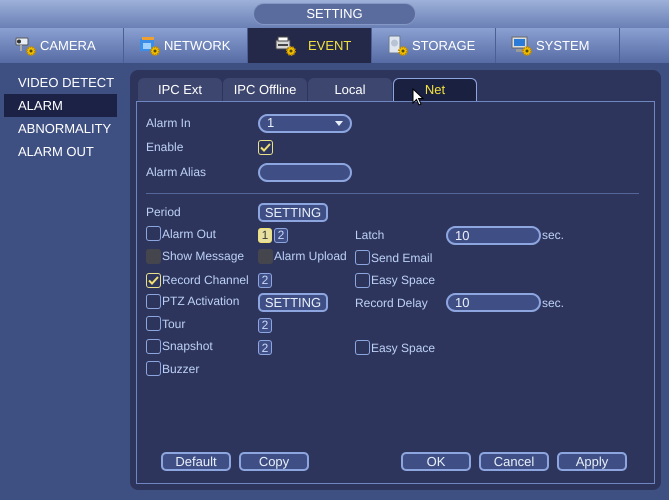  I want to click on field-label: Latch, so click(370, 235).